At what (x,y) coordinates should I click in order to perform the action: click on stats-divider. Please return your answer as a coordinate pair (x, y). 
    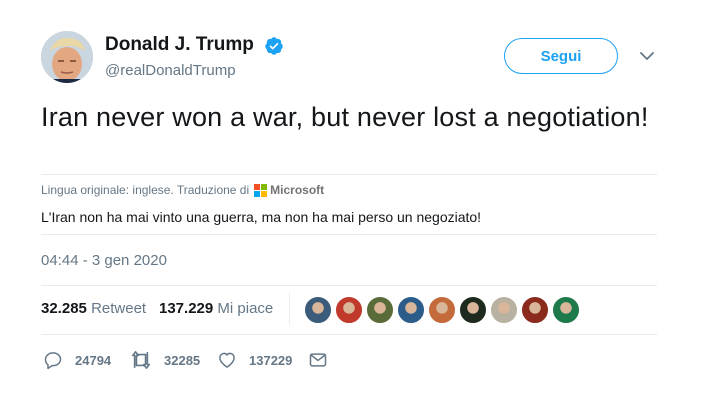
    Looking at the image, I should click on (289, 309).